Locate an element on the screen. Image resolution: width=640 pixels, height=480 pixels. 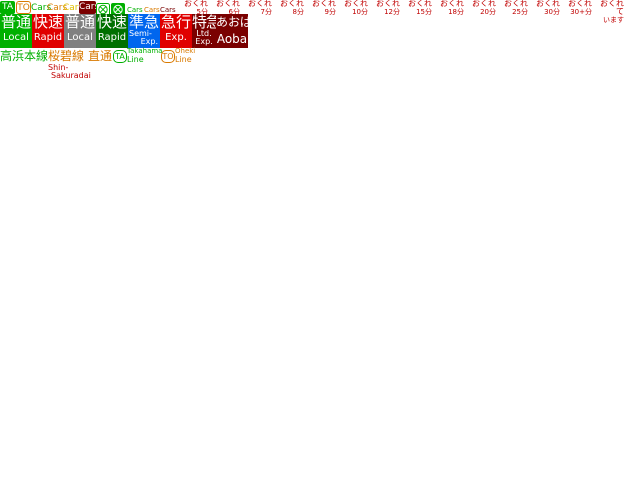
service-exp-red: 急行 Exp. is located at coordinates (176, 31).